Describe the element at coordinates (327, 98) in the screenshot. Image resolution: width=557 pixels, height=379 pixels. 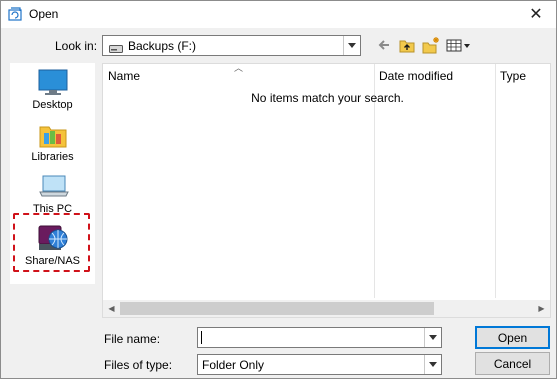
I see `empty-message: No items match your search.` at that location.